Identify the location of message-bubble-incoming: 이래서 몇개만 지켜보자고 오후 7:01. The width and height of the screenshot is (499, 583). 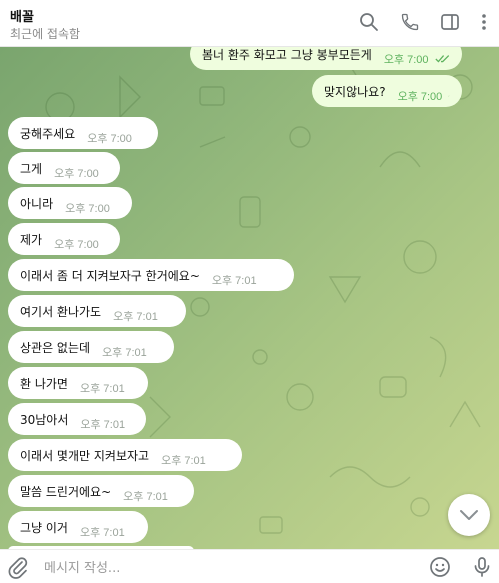
(125, 455).